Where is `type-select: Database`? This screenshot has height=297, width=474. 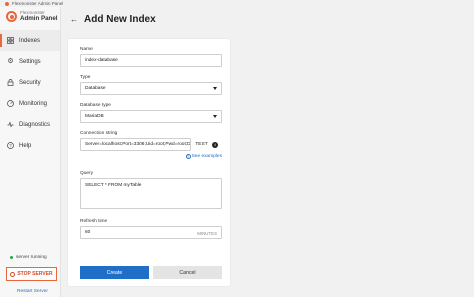 type-select: Database is located at coordinates (151, 88).